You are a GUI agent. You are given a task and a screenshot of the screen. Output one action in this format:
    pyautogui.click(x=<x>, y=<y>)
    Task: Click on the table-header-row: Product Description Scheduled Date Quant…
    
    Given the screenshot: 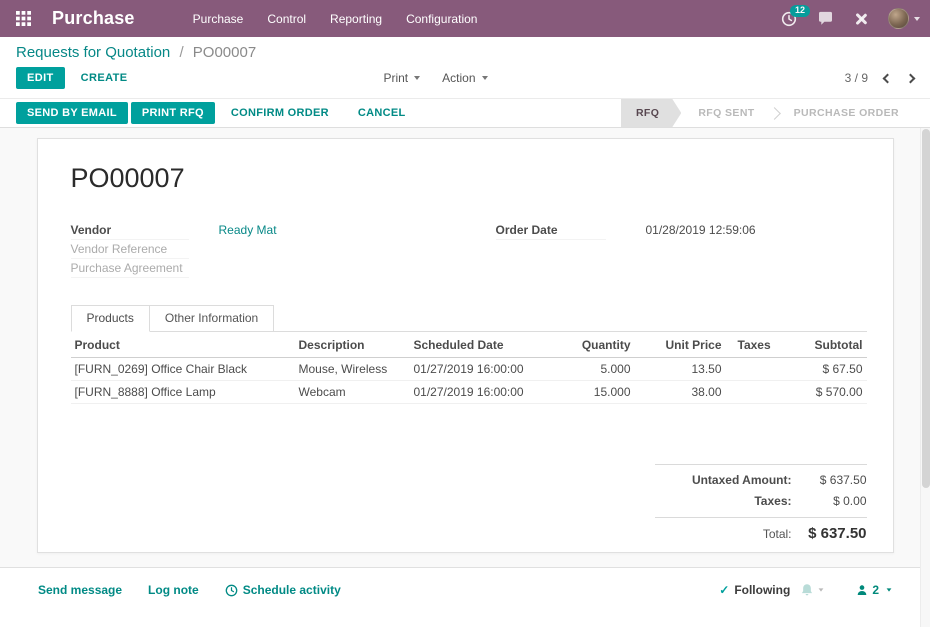 What is the action you would take?
    pyautogui.click(x=468, y=345)
    